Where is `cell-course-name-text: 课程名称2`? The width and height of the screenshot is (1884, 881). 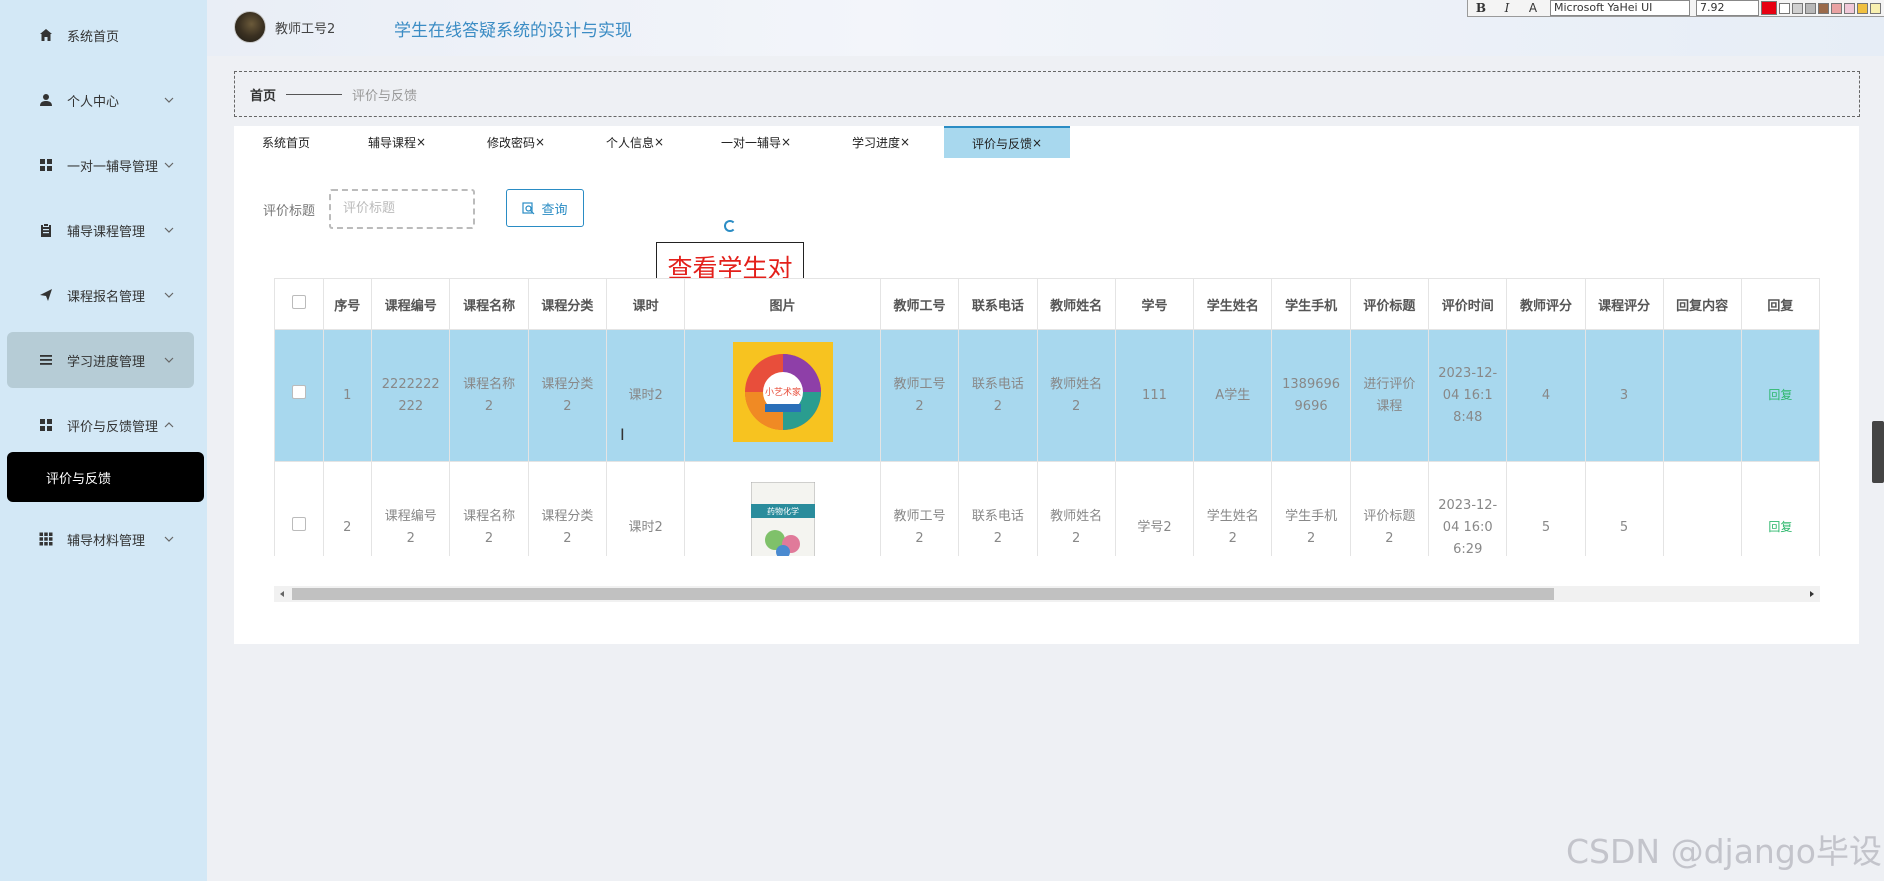
cell-course-name-text: 课程名称2 is located at coordinates (489, 395).